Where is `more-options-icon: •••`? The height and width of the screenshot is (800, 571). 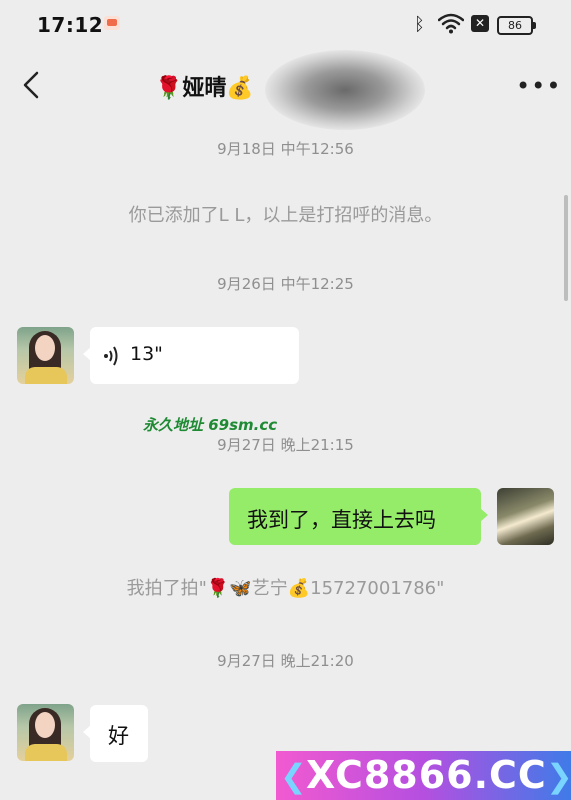
more-options-icon: ••• is located at coordinates (538, 86).